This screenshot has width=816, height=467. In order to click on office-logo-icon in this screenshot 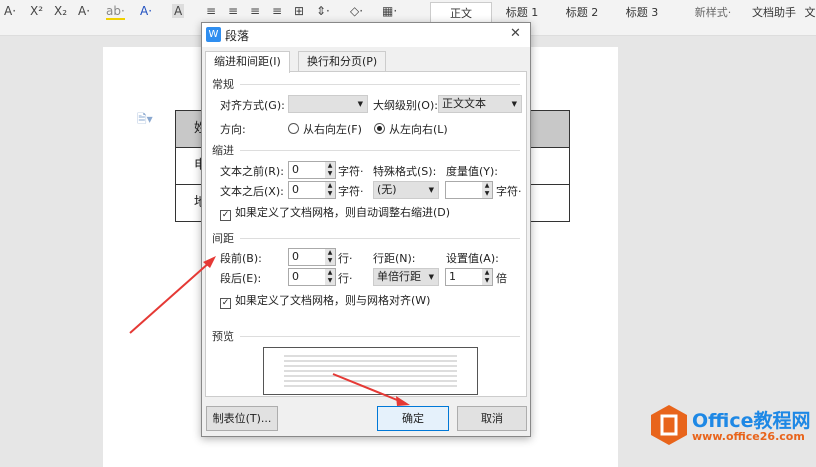, I will do `click(669, 425)`.